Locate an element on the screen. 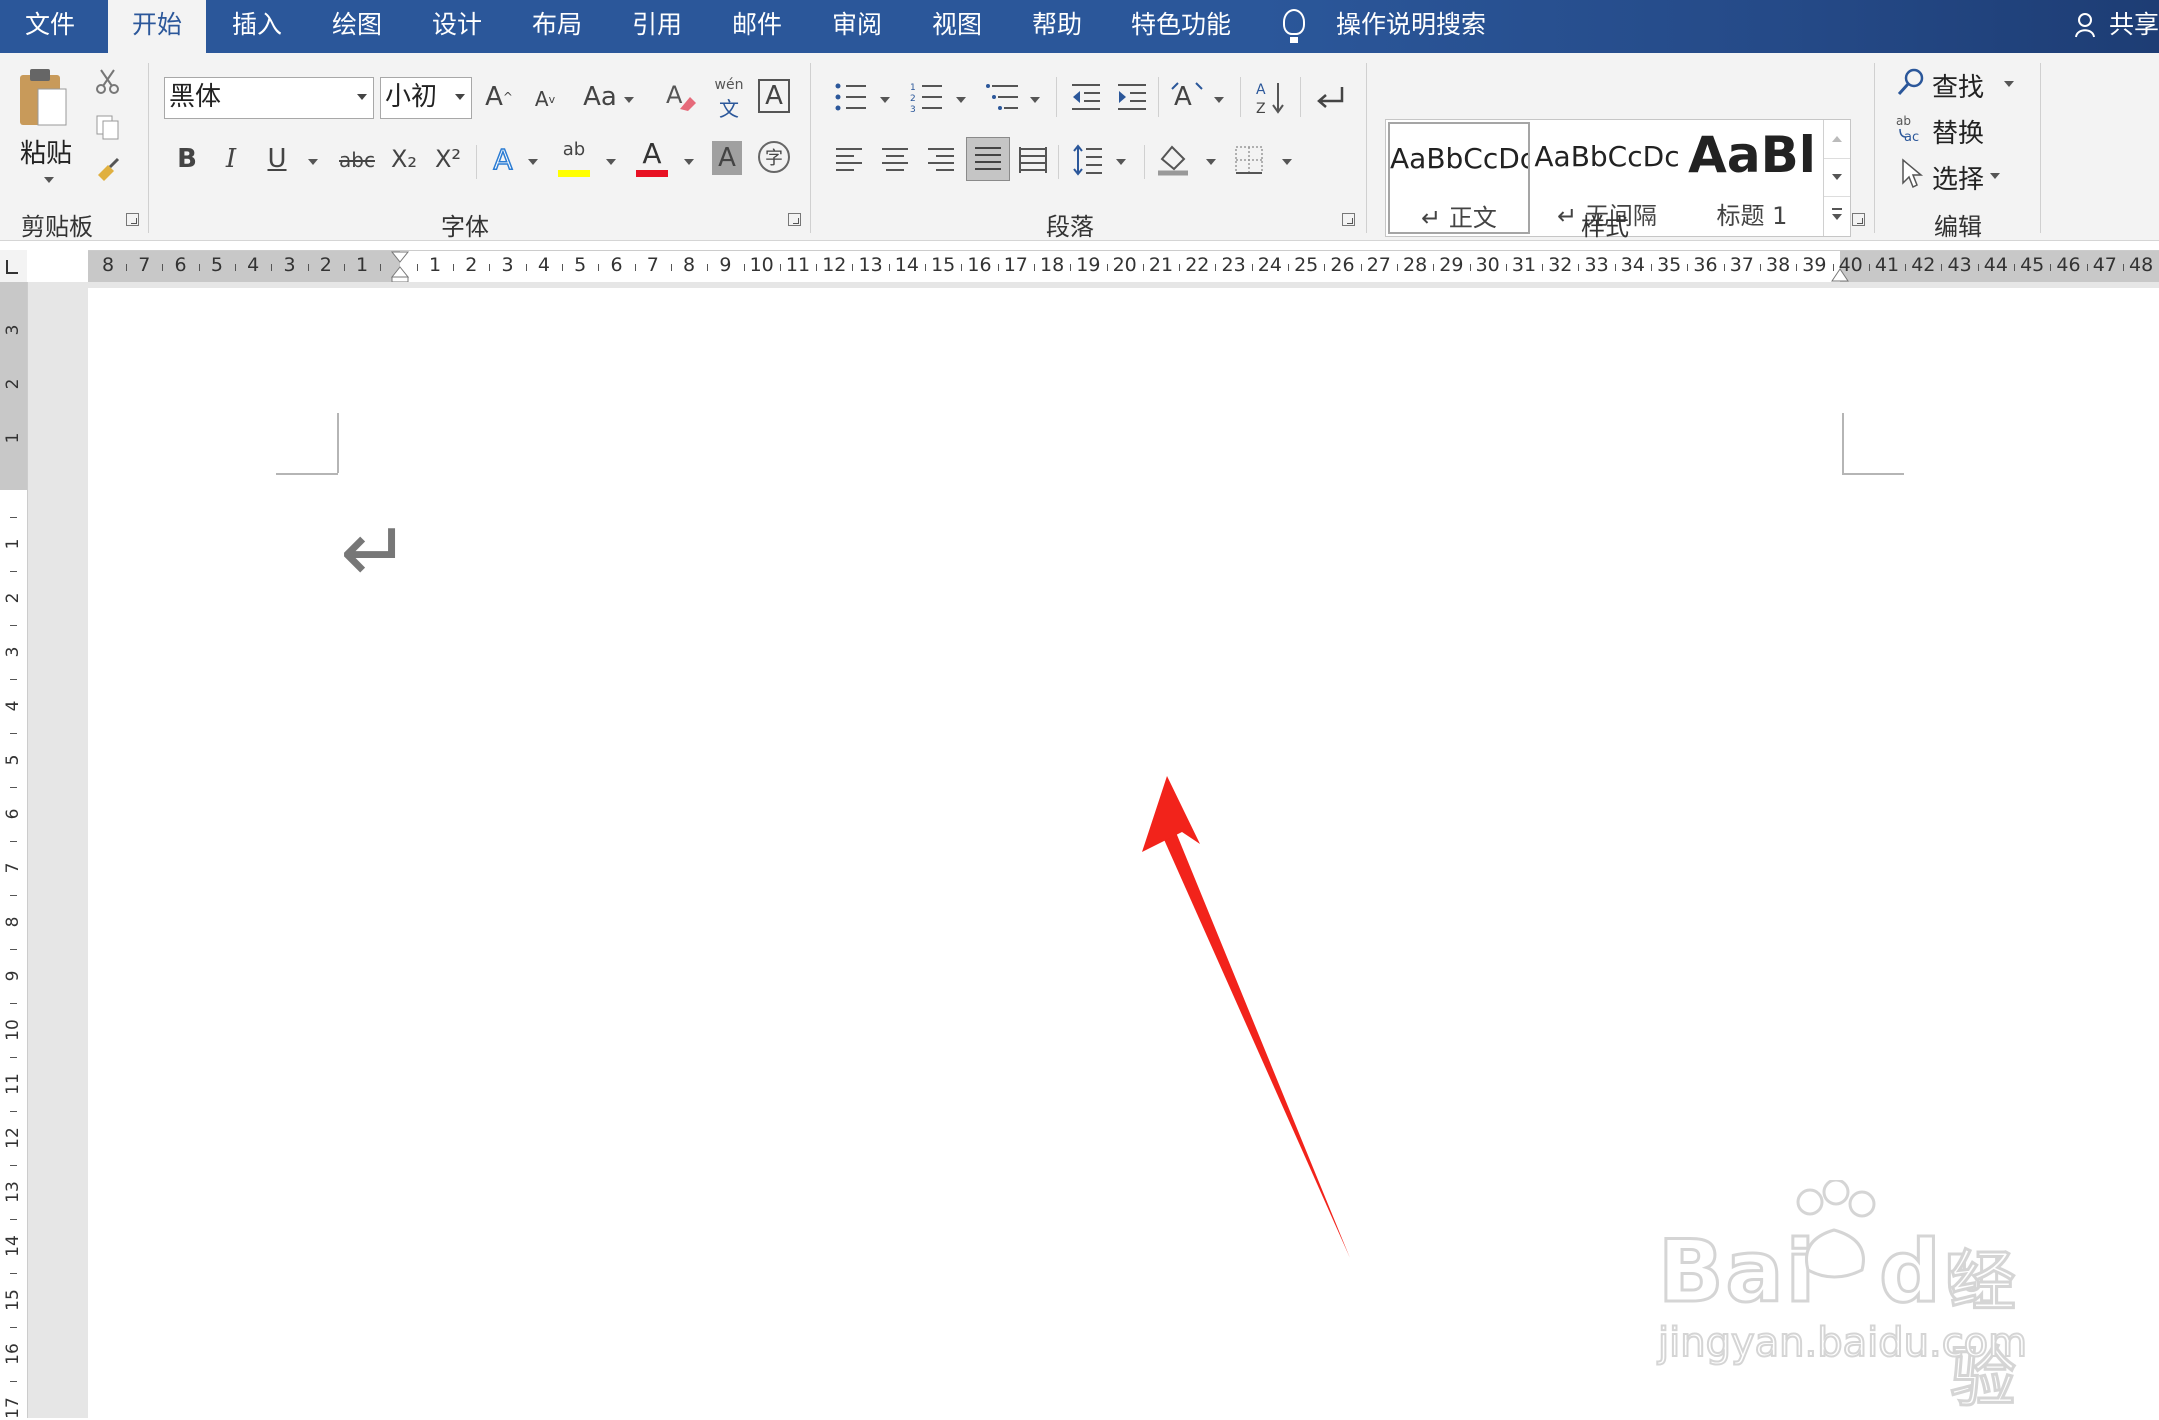  find-button: 查找 is located at coordinates (1958, 85).